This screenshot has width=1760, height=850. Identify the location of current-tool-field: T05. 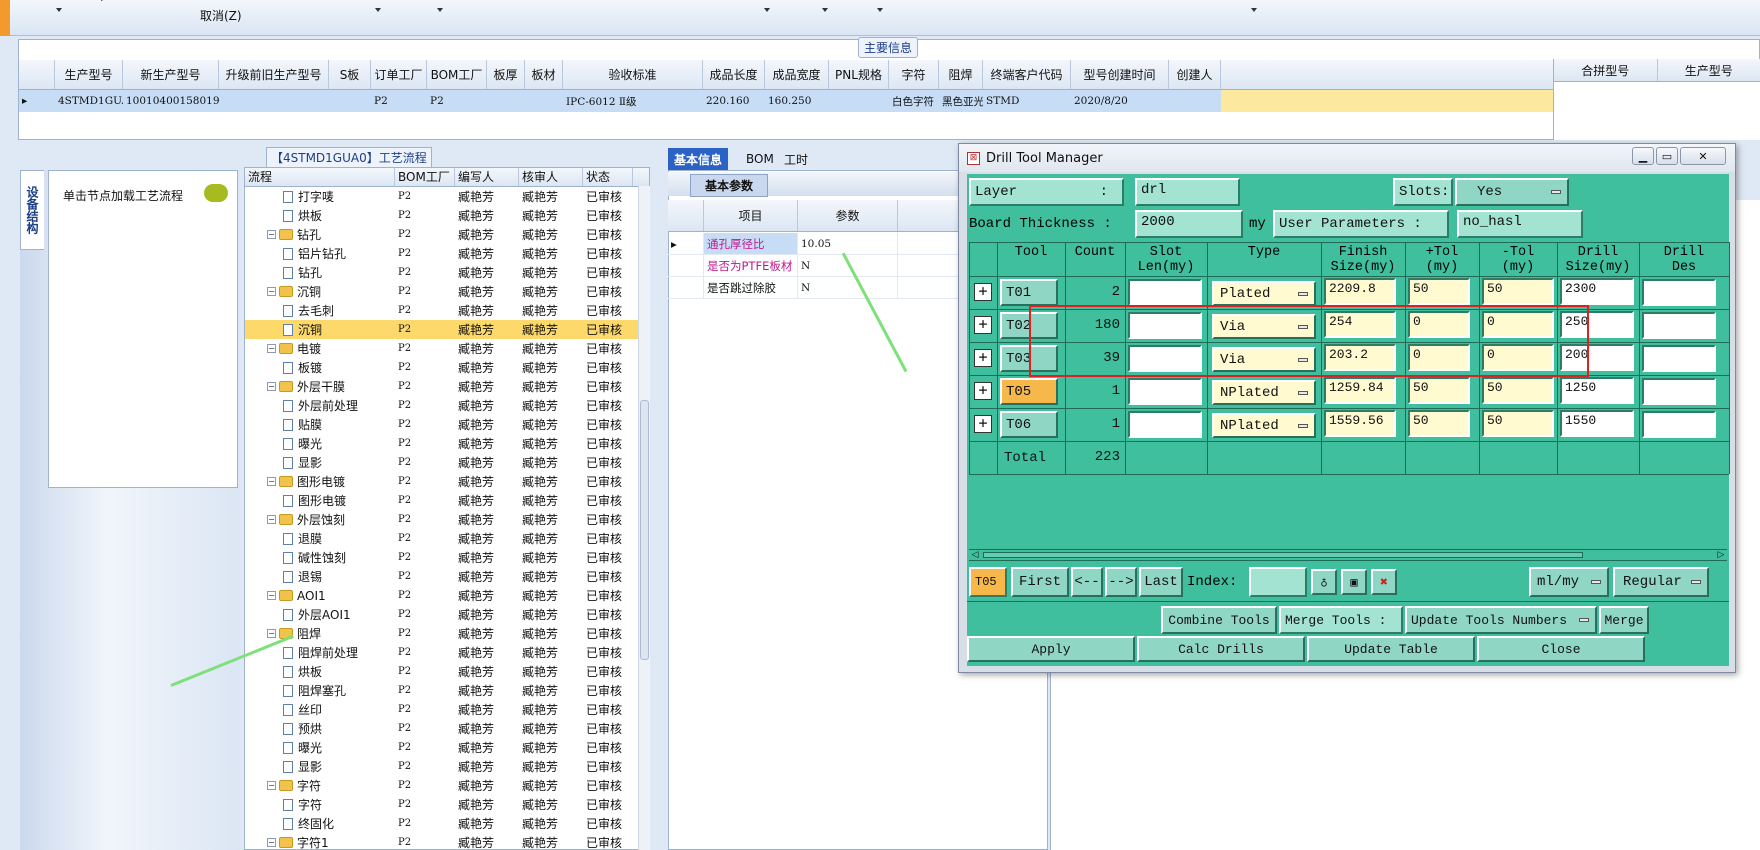
(988, 582).